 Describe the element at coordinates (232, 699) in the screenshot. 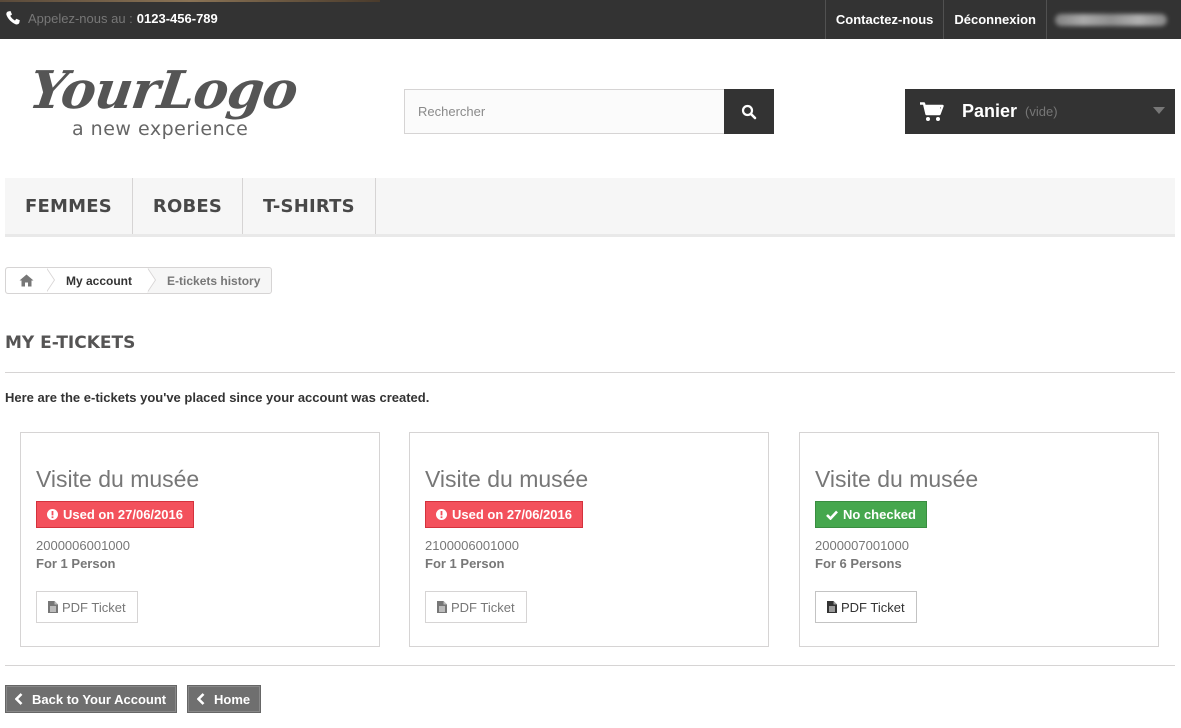

I see `home-label: Home` at that location.